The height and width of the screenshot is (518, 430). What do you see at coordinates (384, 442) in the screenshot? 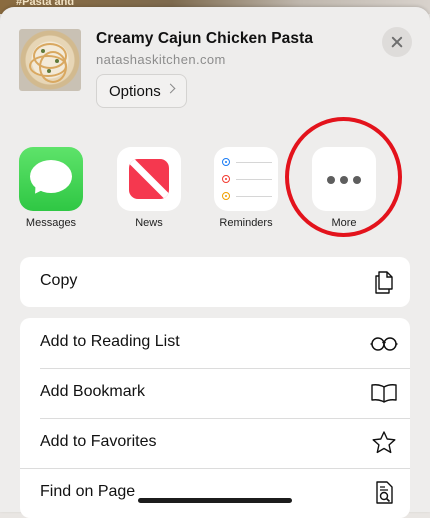
I see `star-icon` at bounding box center [384, 442].